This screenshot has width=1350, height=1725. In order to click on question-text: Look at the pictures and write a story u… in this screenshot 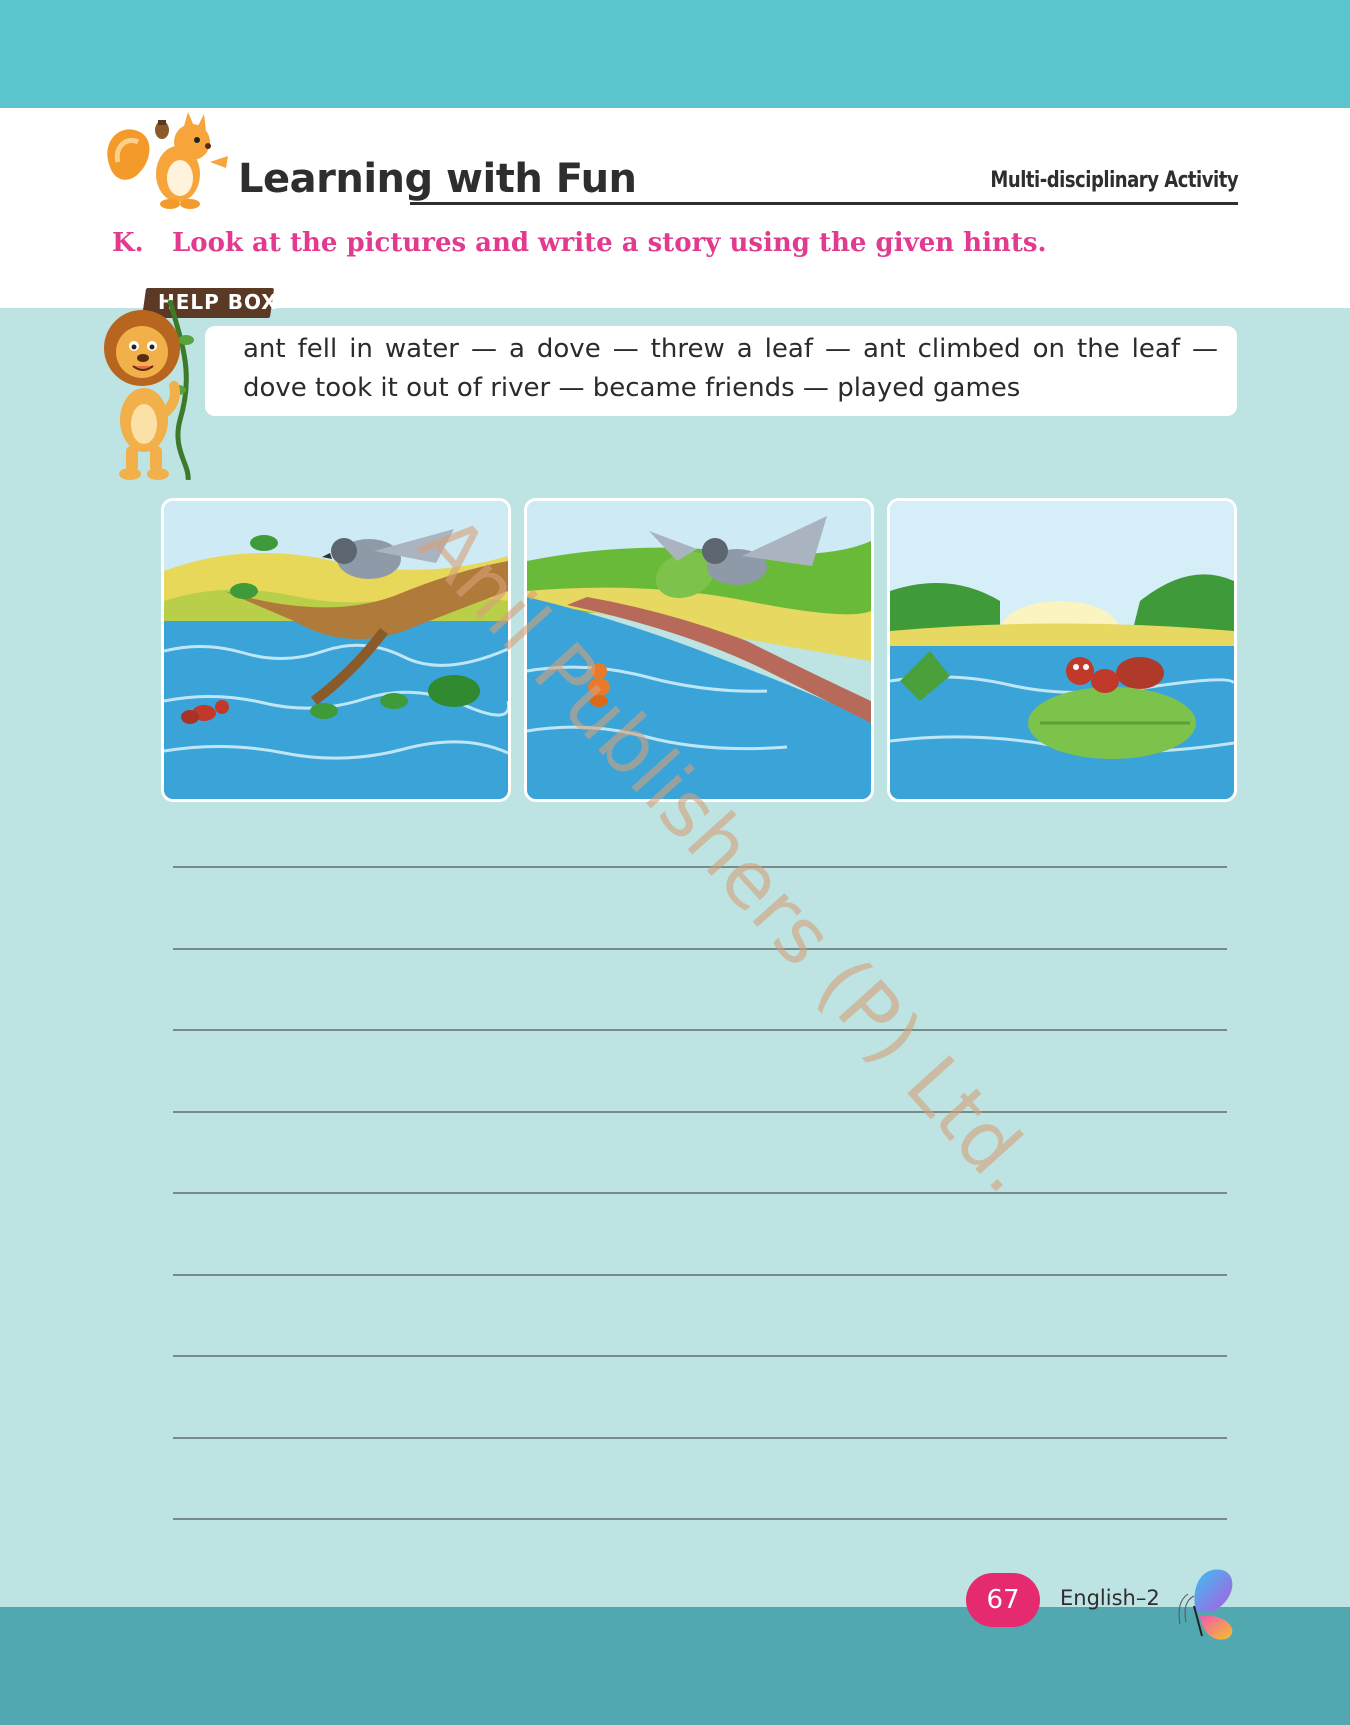, I will do `click(609, 243)`.